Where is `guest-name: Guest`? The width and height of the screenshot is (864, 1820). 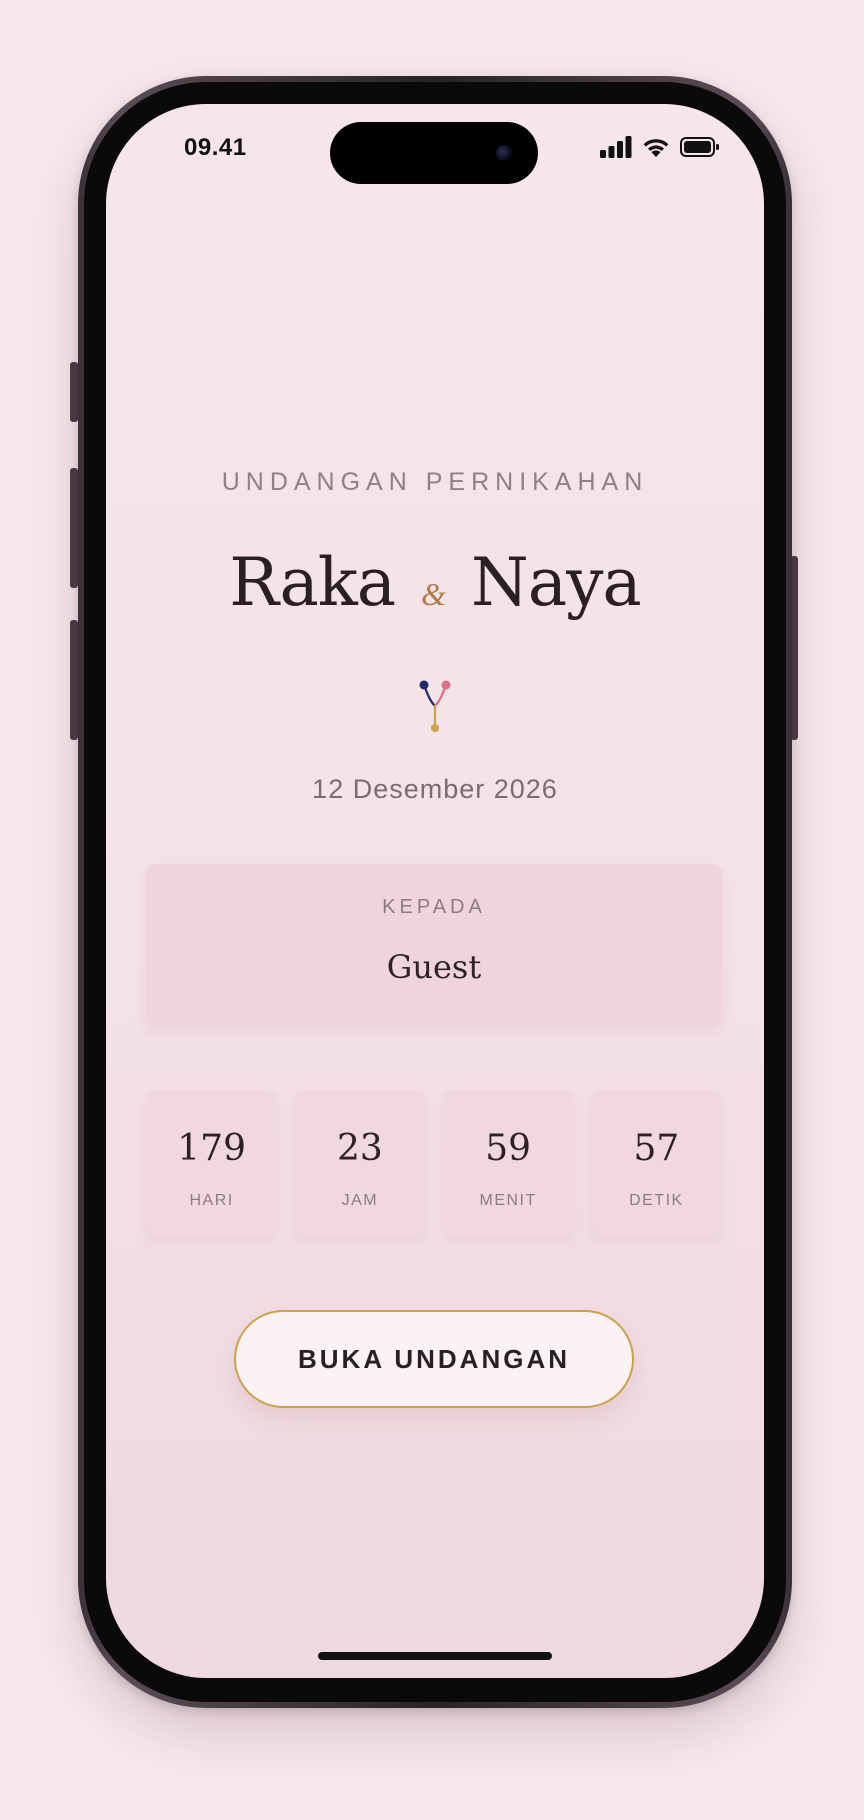 guest-name: Guest is located at coordinates (434, 967).